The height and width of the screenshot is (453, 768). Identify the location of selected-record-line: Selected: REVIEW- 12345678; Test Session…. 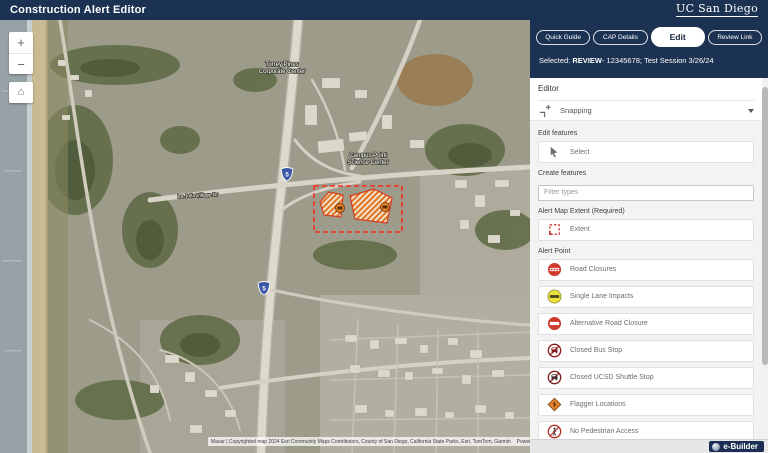
(626, 60).